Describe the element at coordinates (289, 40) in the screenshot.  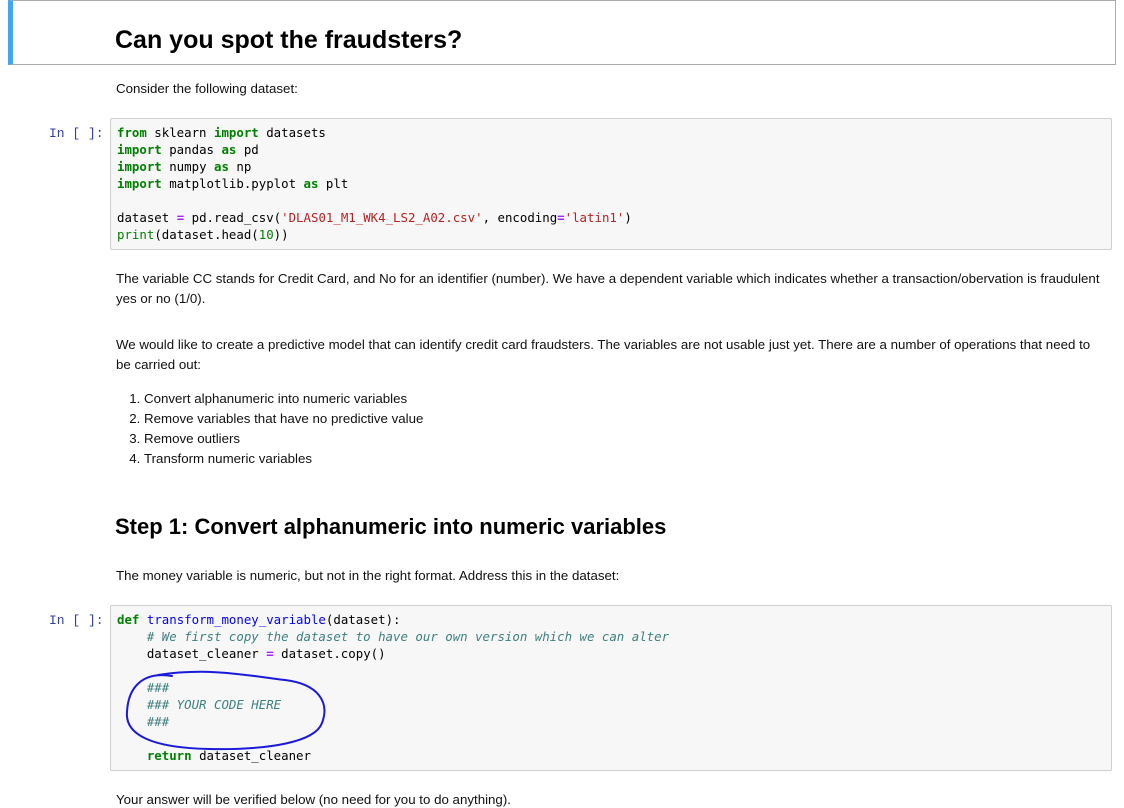
I see `page-title: Can you spot the fraudsters?` at that location.